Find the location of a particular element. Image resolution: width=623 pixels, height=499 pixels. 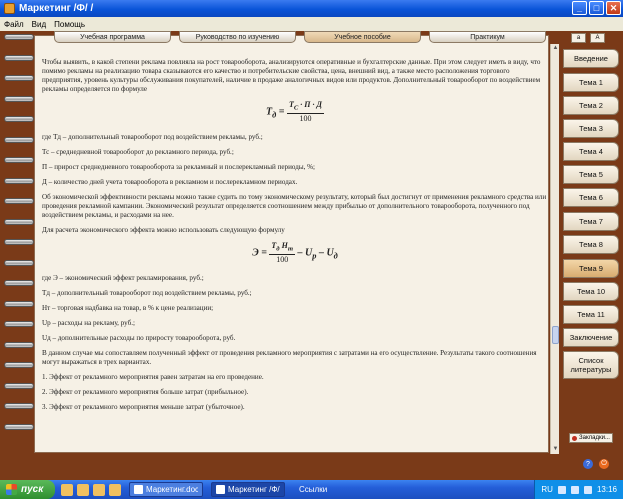

tab-practicum: Практикум is located at coordinates (487, 37).